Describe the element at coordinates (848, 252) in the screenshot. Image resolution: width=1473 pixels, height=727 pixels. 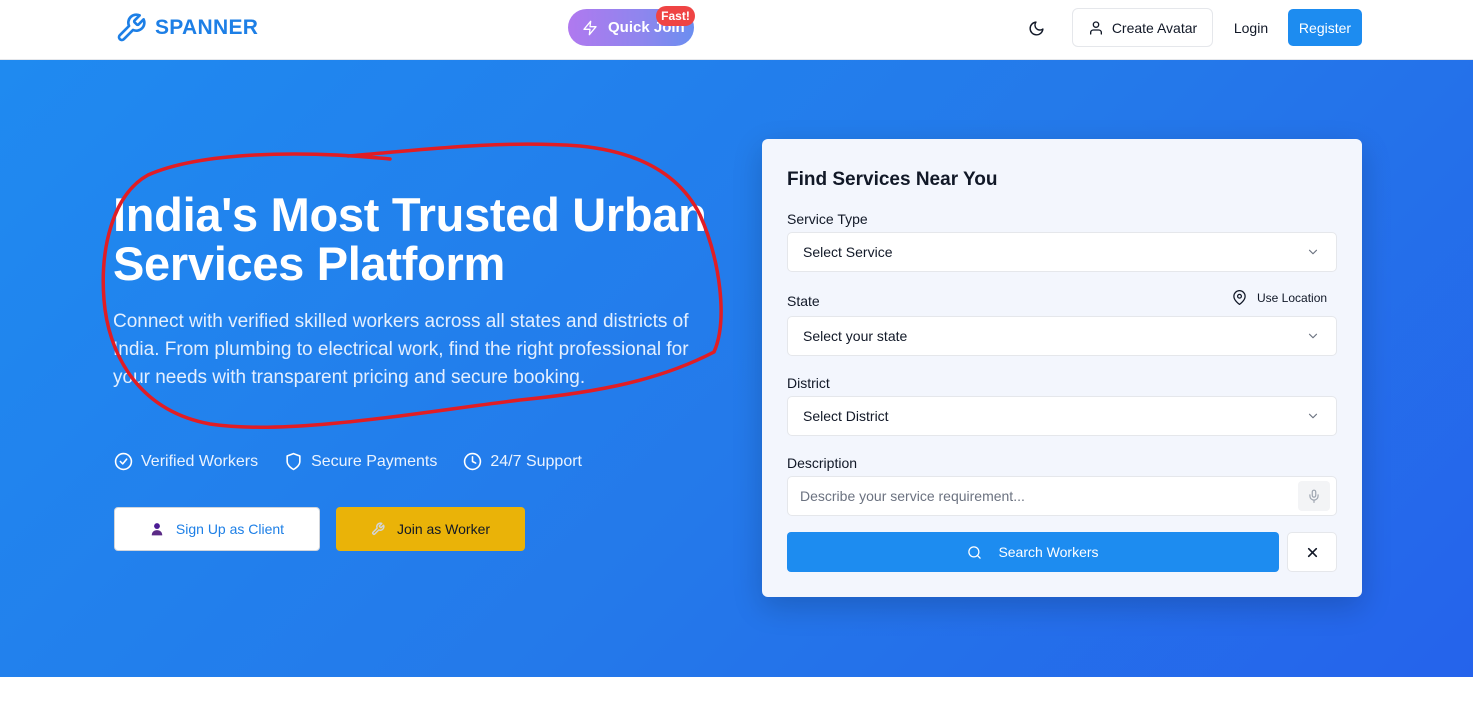
I see `service-type-value: Select Service` at that location.